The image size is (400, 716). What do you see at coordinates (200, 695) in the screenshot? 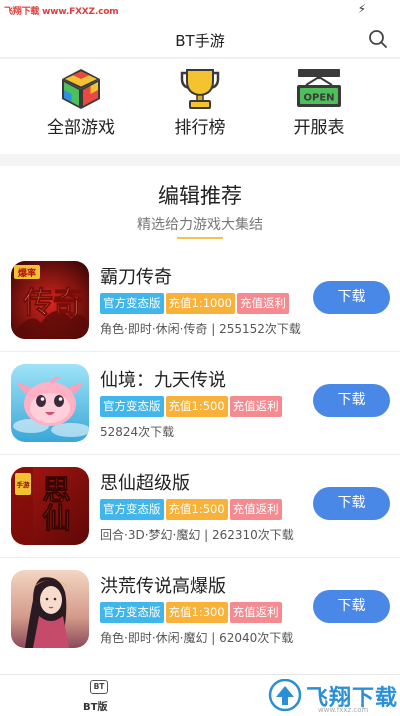
I see `bottom-nav: BT BT版 飞翔下载 www.fxxz.com` at bounding box center [200, 695].